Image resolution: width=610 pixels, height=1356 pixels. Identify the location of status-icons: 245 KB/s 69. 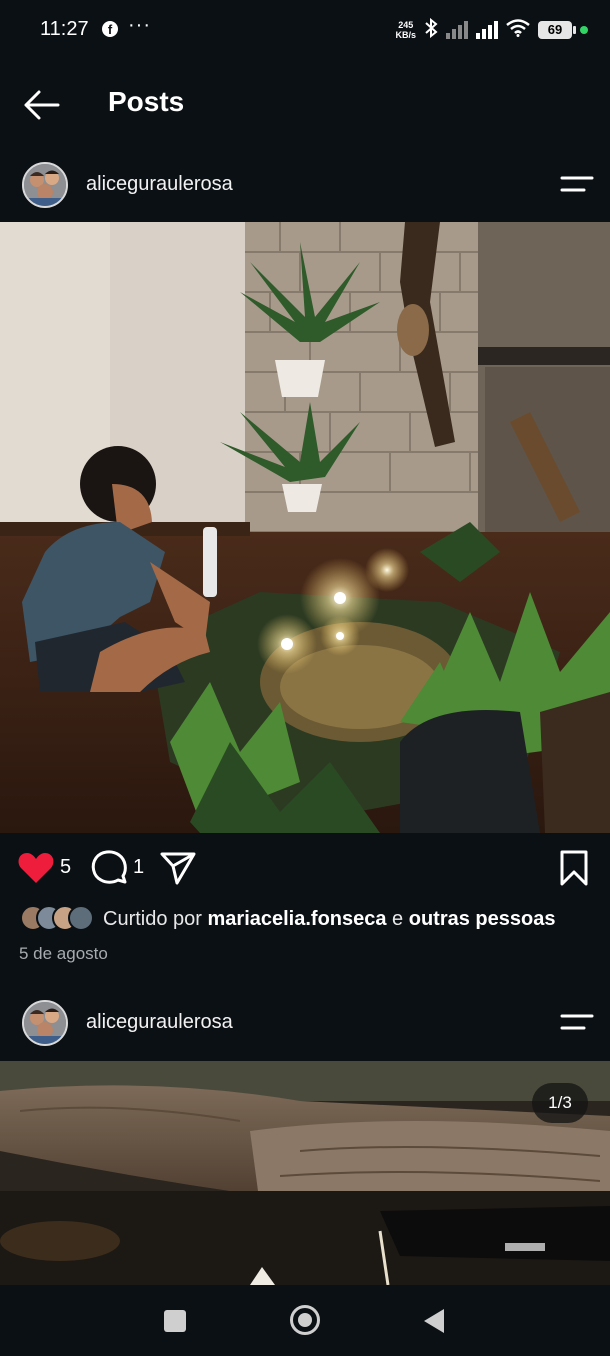
(491, 30).